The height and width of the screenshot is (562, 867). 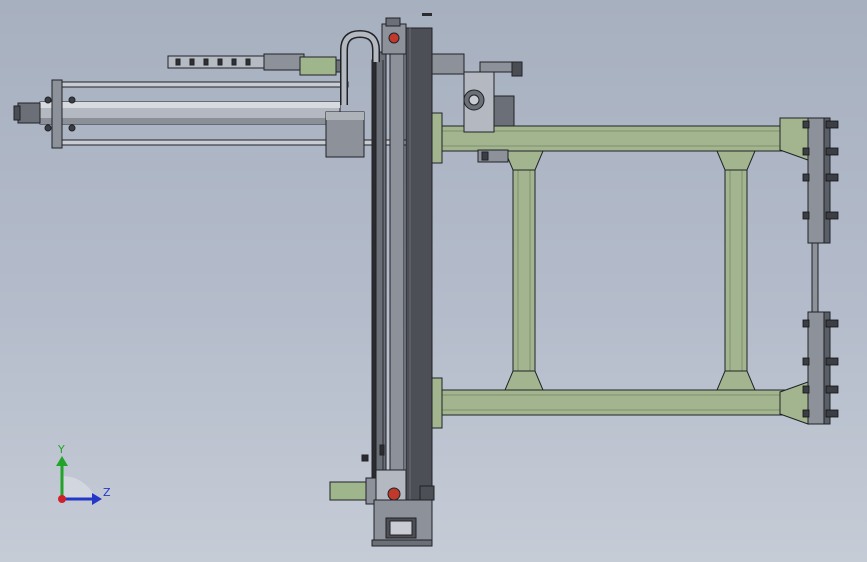 I want to click on base-motor, so click(x=350, y=491).